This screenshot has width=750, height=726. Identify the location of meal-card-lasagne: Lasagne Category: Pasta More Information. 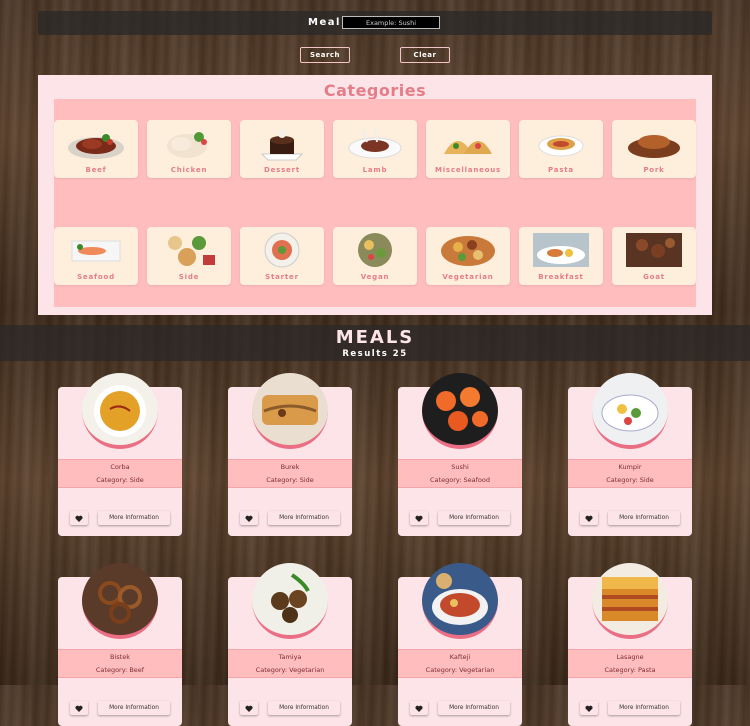
(630, 644).